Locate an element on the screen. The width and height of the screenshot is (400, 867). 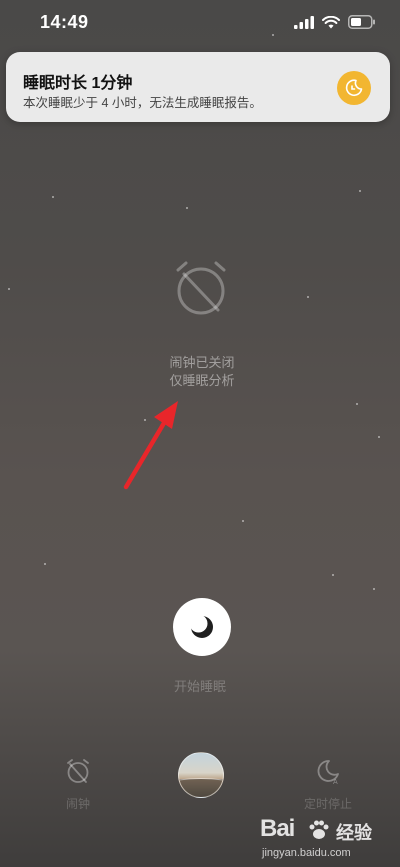
battery-icon is located at coordinates (361, 22).